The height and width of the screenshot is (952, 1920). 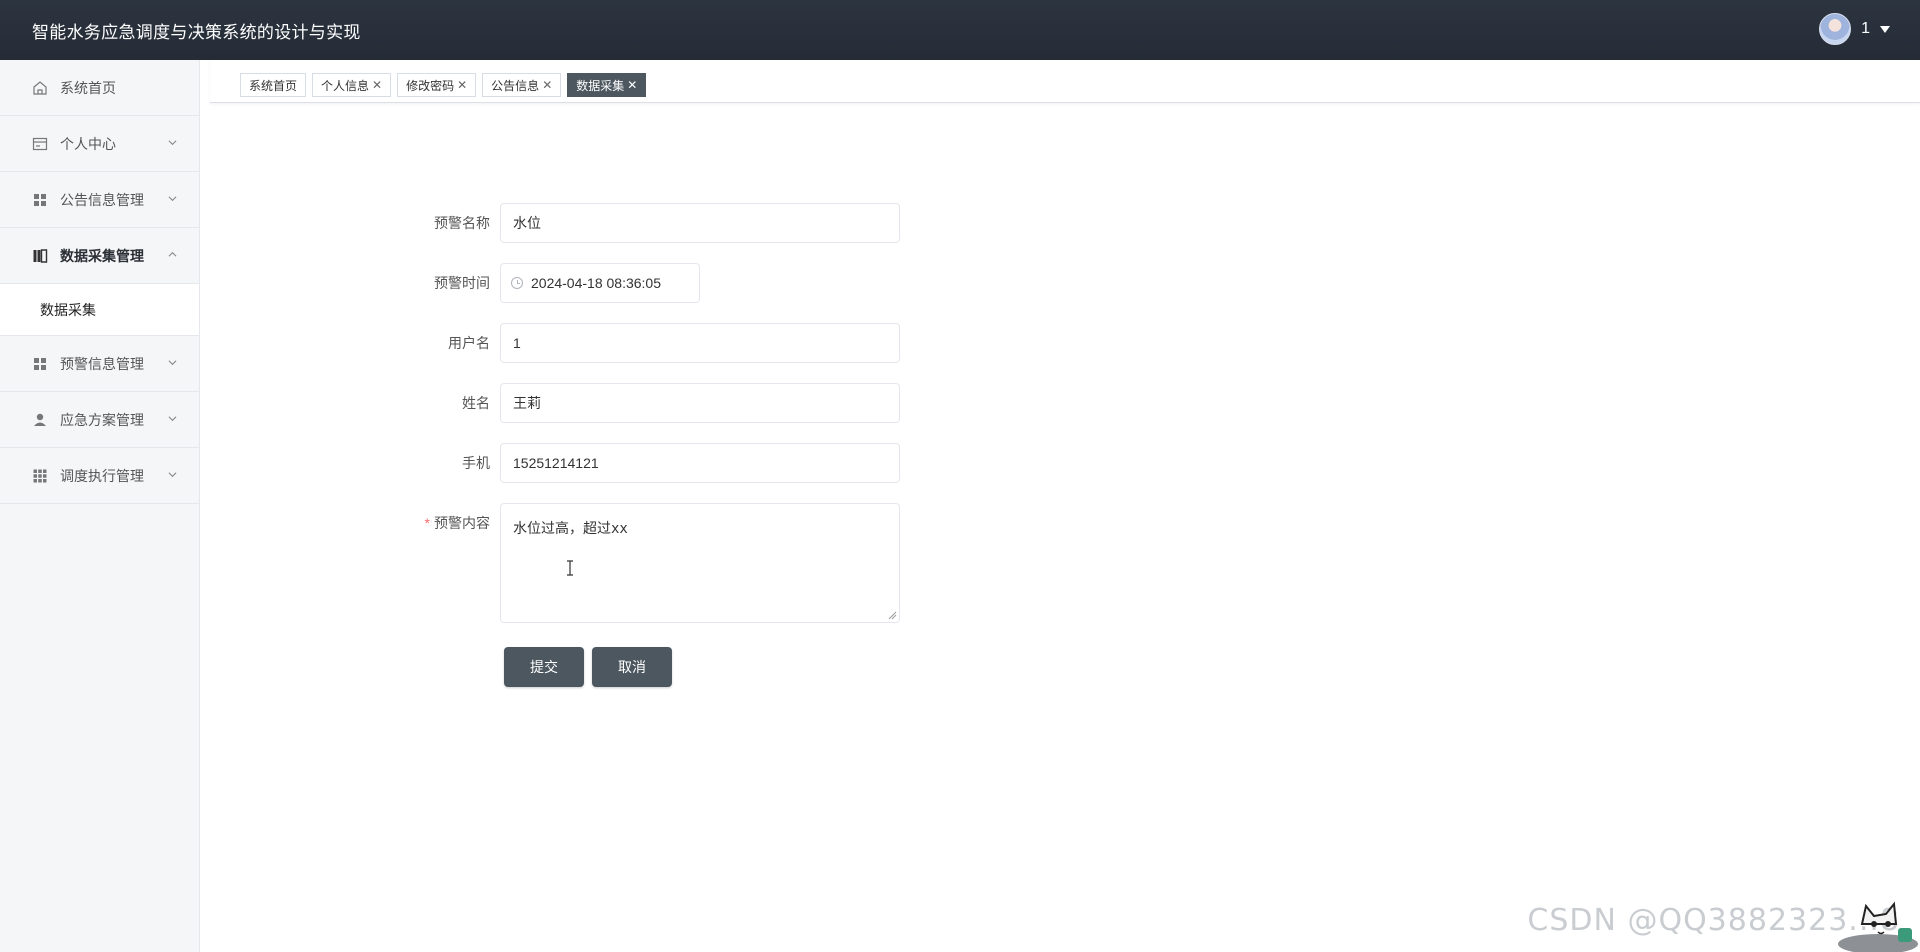 I want to click on user-name: 1, so click(x=1865, y=29).